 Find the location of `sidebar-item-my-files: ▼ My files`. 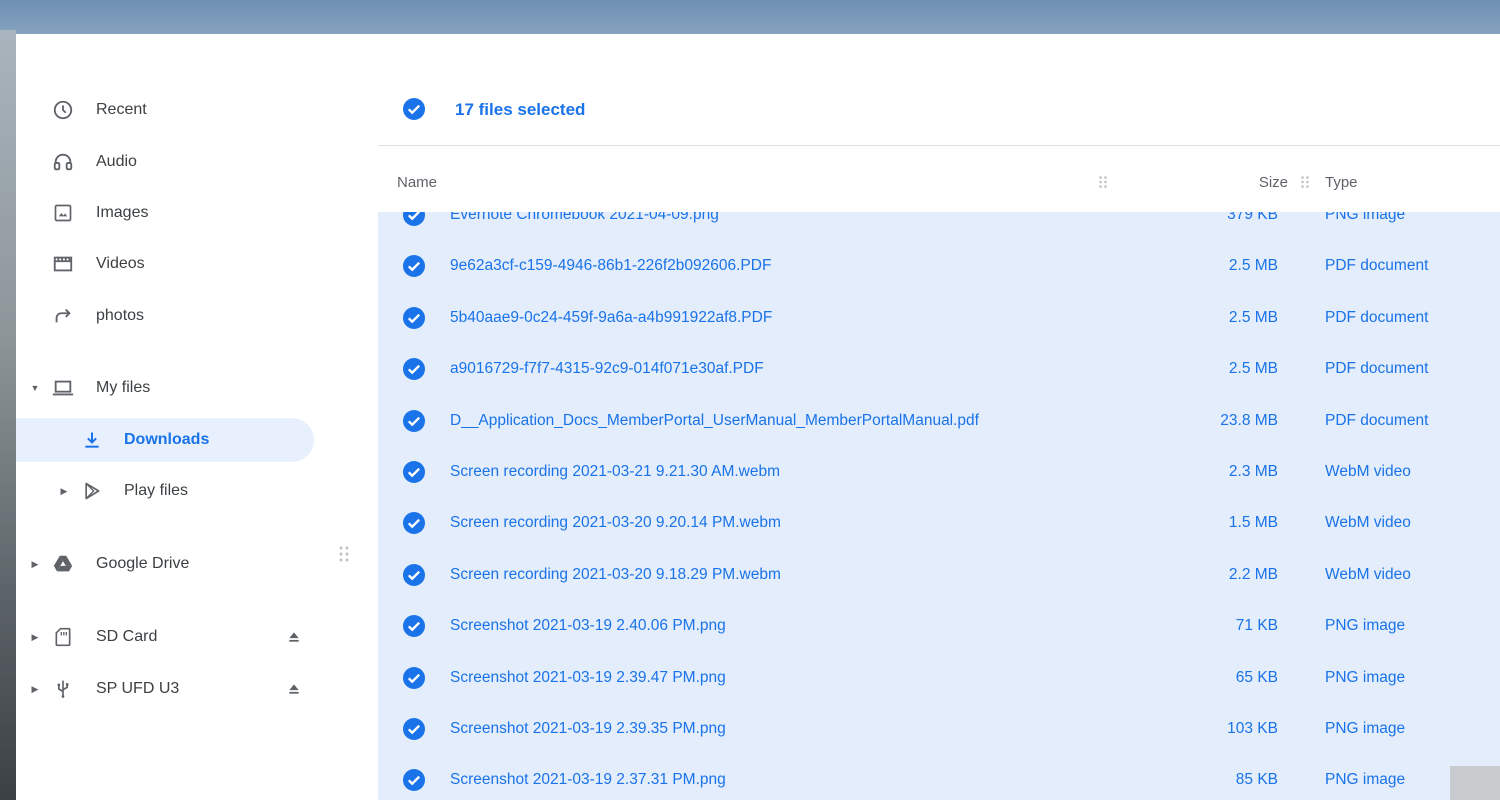

sidebar-item-my-files: ▼ My files is located at coordinates (166, 388).